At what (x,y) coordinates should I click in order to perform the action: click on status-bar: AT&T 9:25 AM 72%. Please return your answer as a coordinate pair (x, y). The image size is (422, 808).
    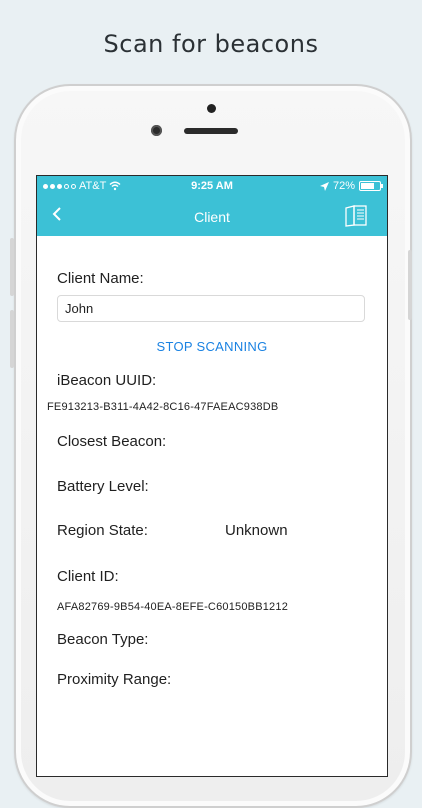
    Looking at the image, I should click on (212, 186).